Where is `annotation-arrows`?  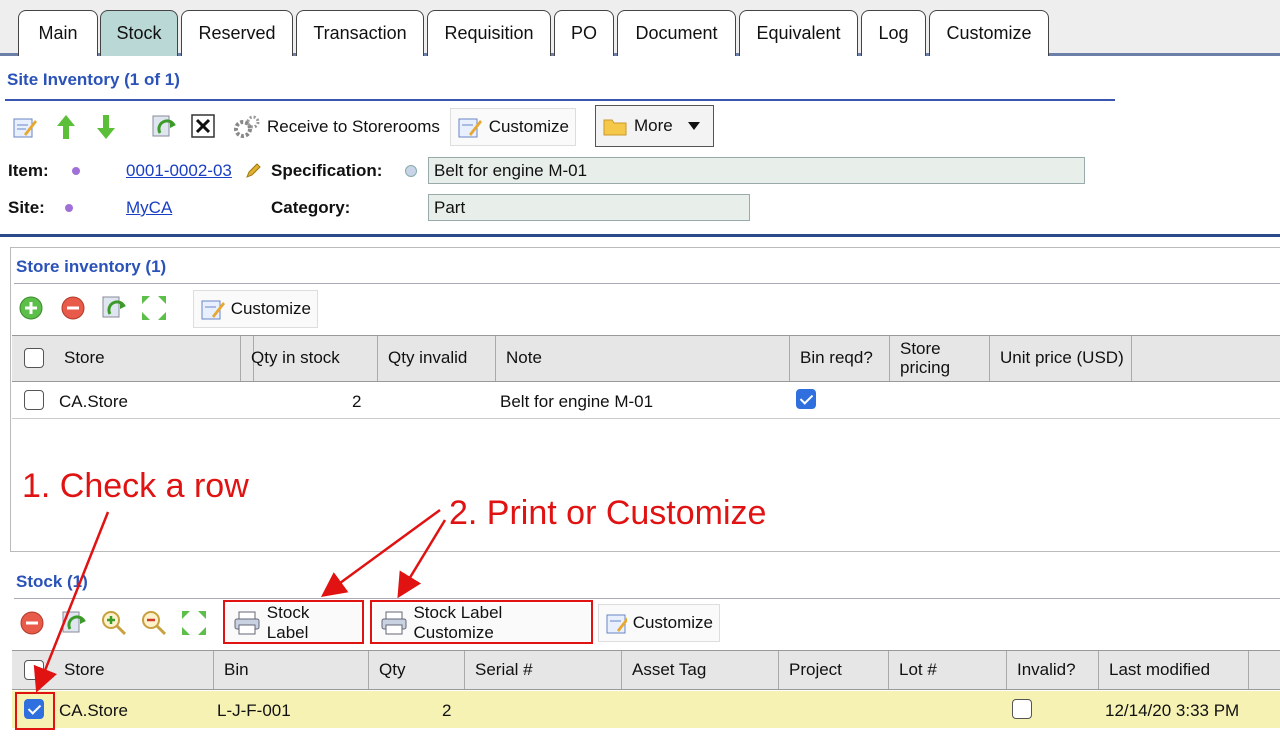 annotation-arrows is located at coordinates (240, 600).